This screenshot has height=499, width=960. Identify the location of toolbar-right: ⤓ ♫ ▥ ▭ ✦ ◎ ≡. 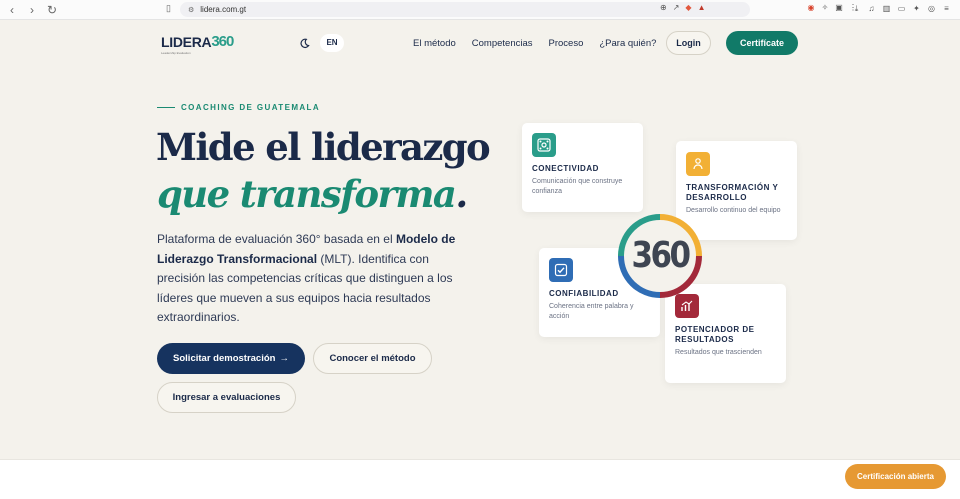
(901, 8).